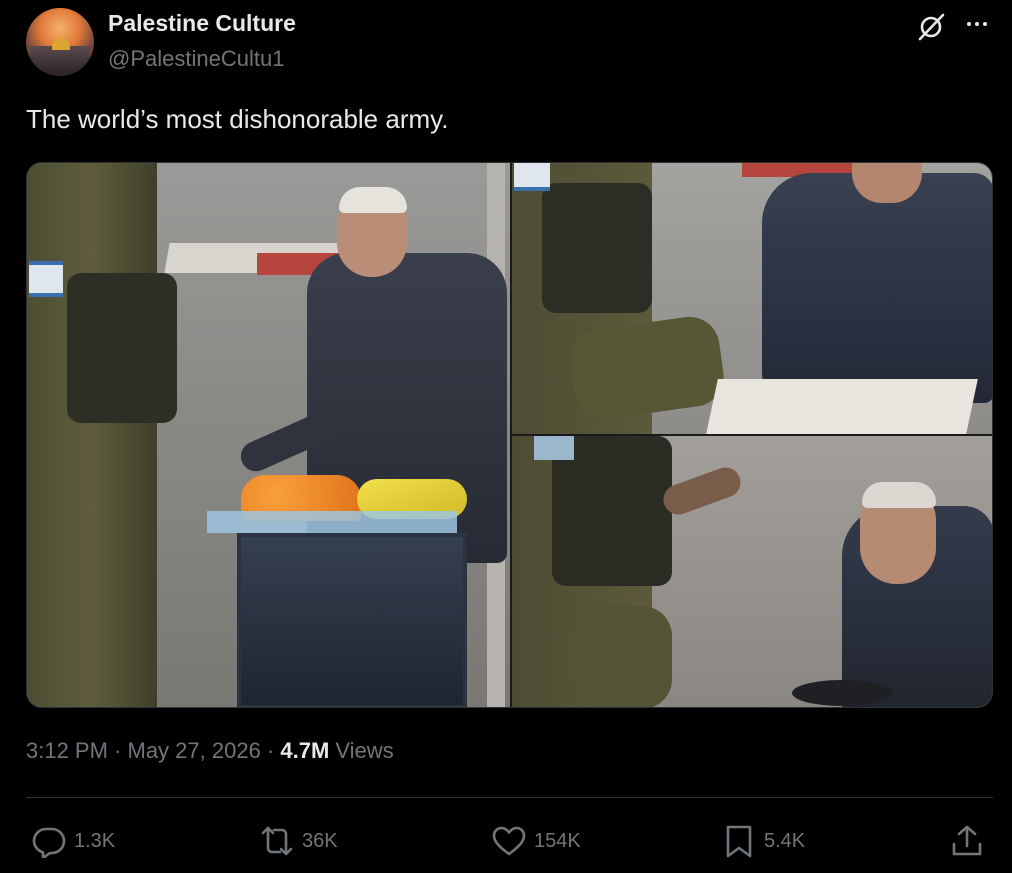 The width and height of the screenshot is (1012, 873). What do you see at coordinates (739, 841) in the screenshot?
I see `bookmark-icon` at bounding box center [739, 841].